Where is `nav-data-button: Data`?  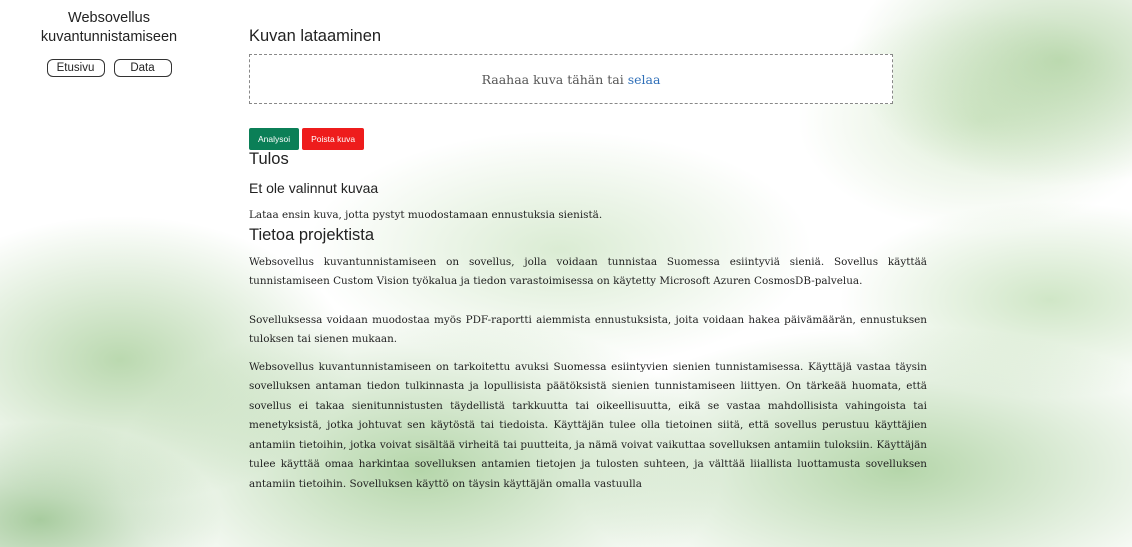
nav-data-button: Data is located at coordinates (142, 68).